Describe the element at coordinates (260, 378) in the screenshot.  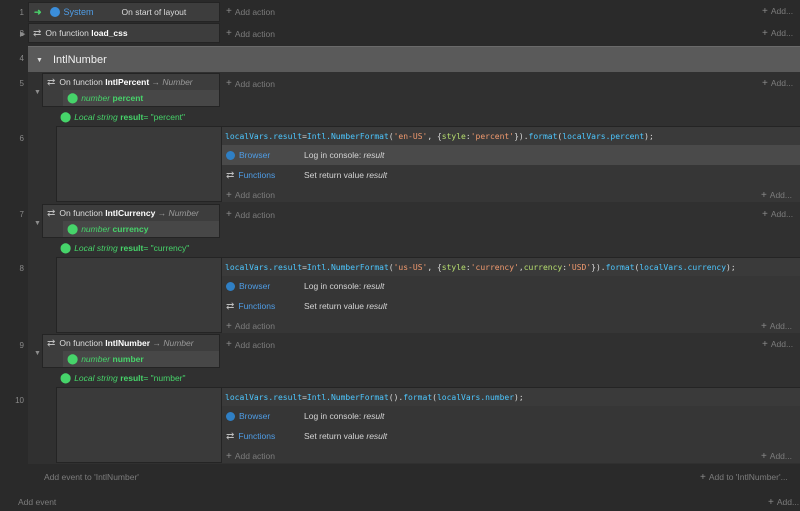
I see `local-variable: ⬤ Local string result = "number"` at that location.